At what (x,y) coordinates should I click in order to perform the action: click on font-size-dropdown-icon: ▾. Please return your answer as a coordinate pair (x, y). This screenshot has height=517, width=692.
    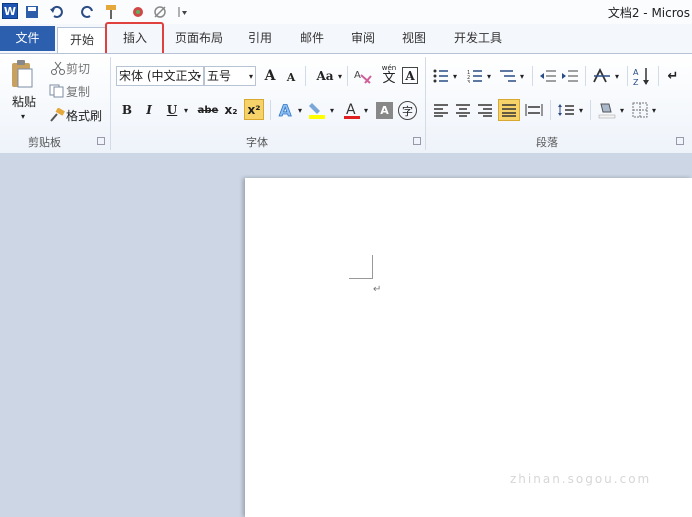
    Looking at the image, I should click on (251, 76).